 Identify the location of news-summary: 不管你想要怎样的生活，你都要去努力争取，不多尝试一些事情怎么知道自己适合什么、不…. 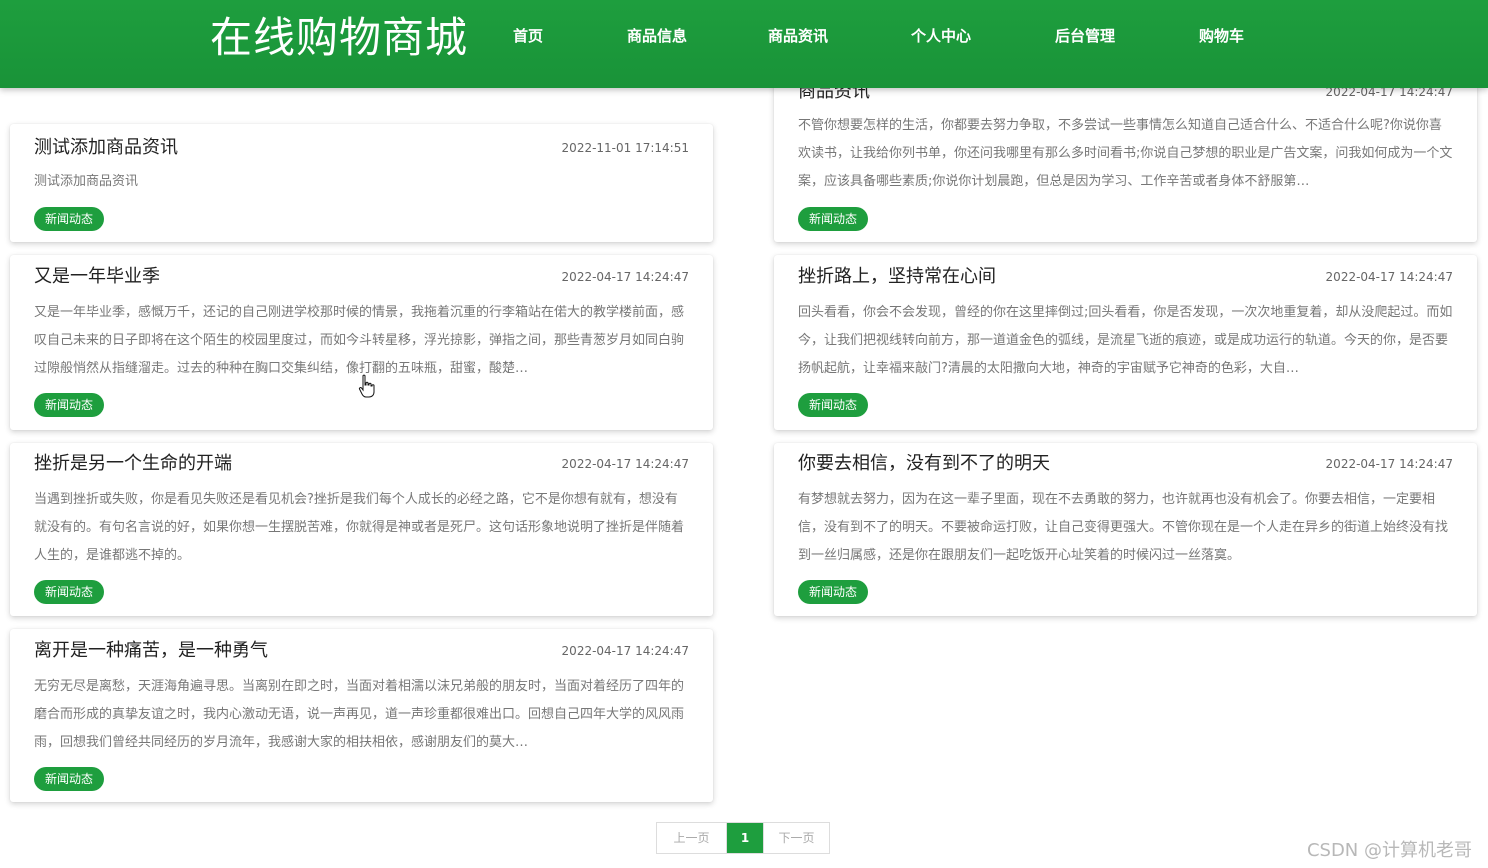
(1125, 153).